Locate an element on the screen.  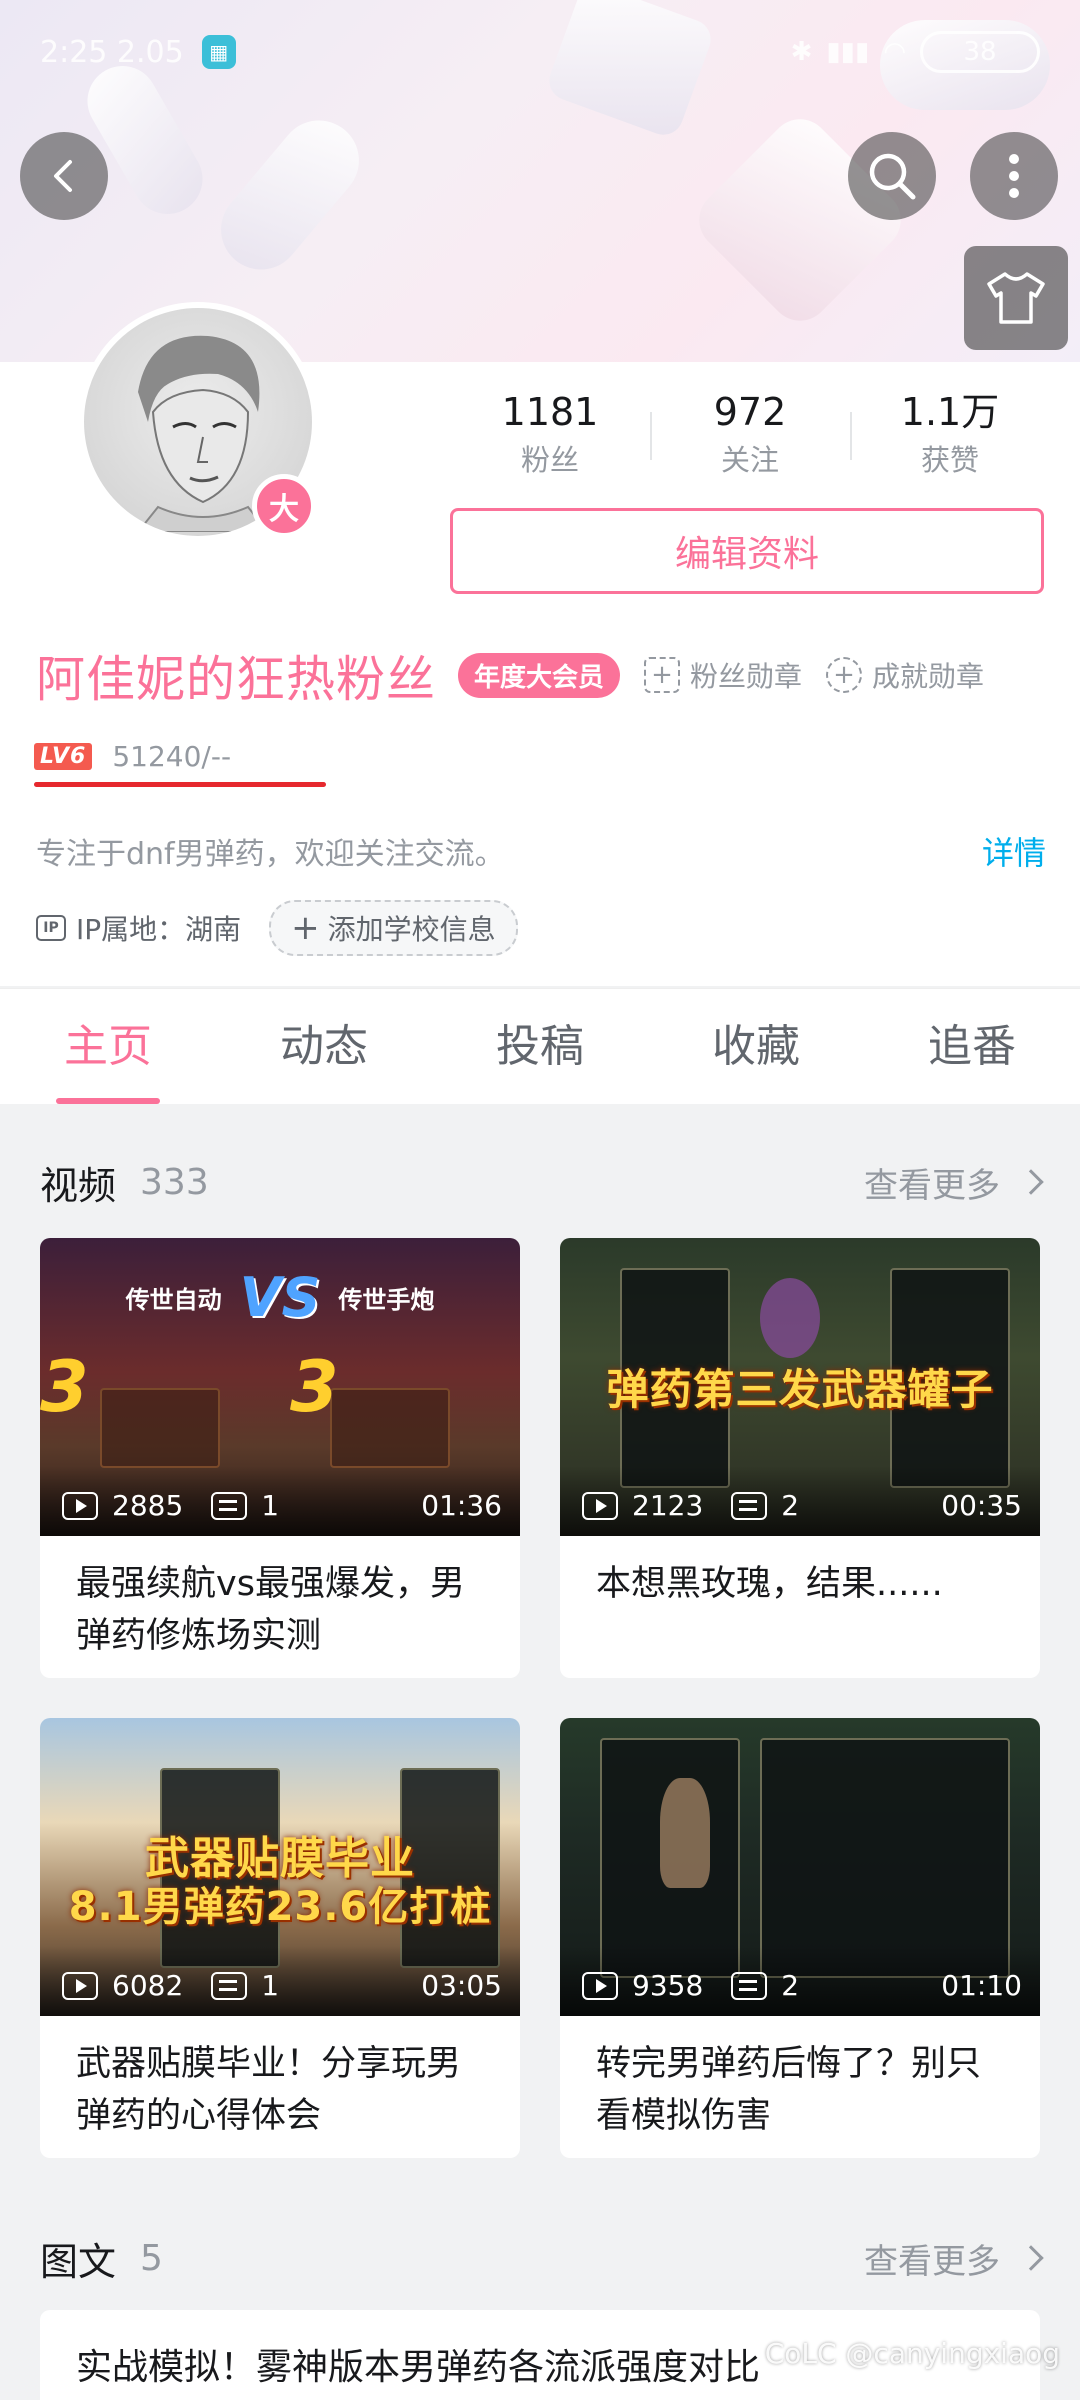
articles-more-link: 查看更多 is located at coordinates (954, 2258).